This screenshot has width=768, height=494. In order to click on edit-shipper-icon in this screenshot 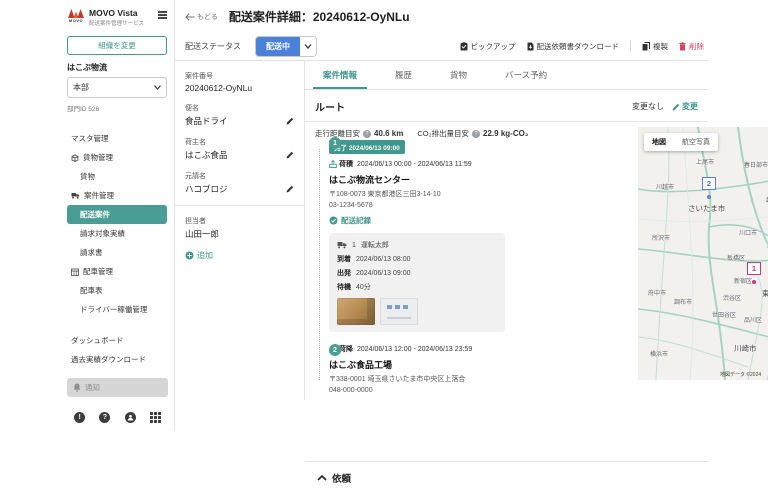, I will do `click(290, 155)`.